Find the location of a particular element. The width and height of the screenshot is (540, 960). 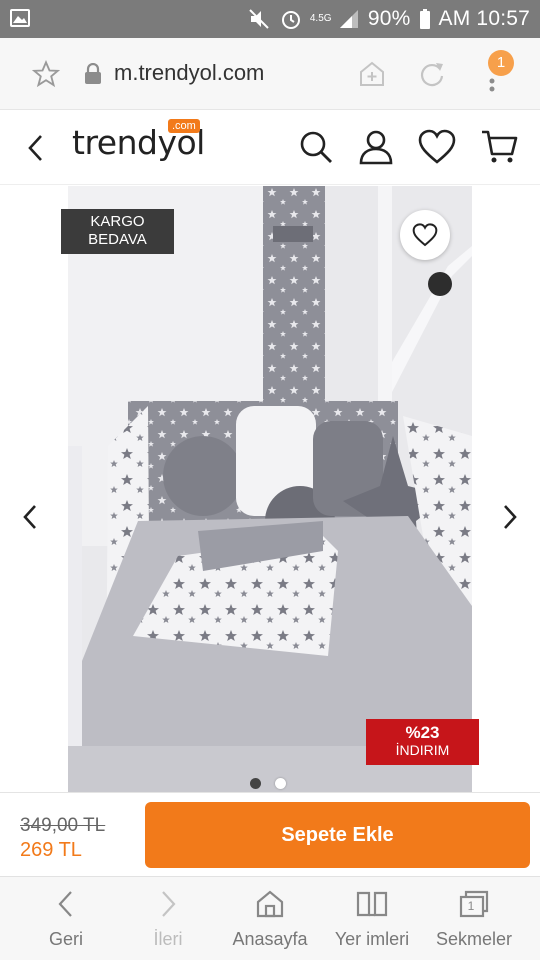

cart-icon is located at coordinates (499, 147).